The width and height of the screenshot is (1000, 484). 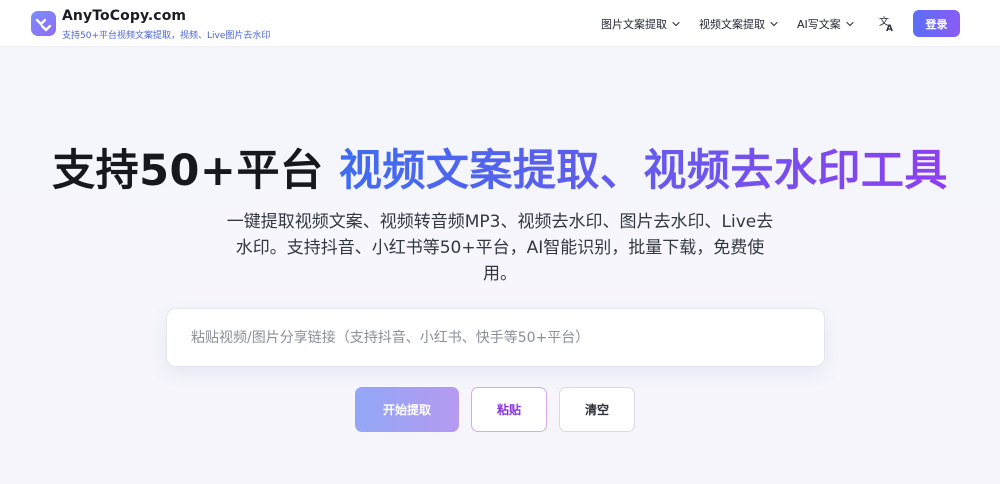 What do you see at coordinates (509, 409) in the screenshot?
I see `paste-button: 粘贴` at bounding box center [509, 409].